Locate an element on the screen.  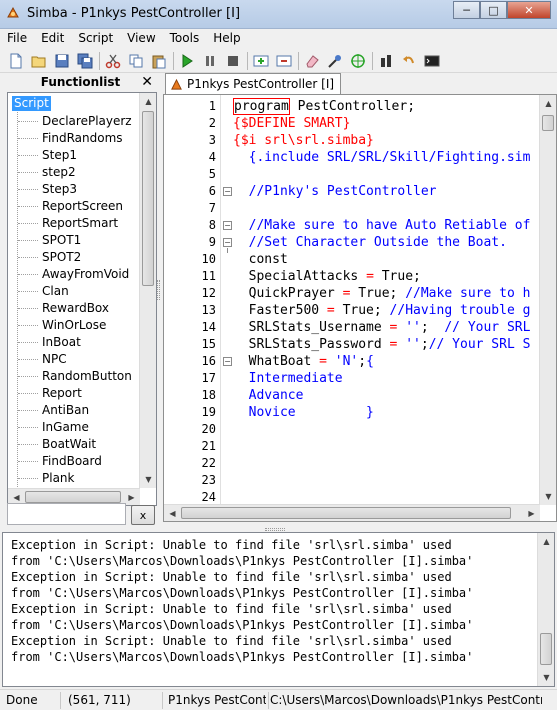
editor-horizontal-scrollbar: ◀ ▶ is located at coordinates (352, 512).